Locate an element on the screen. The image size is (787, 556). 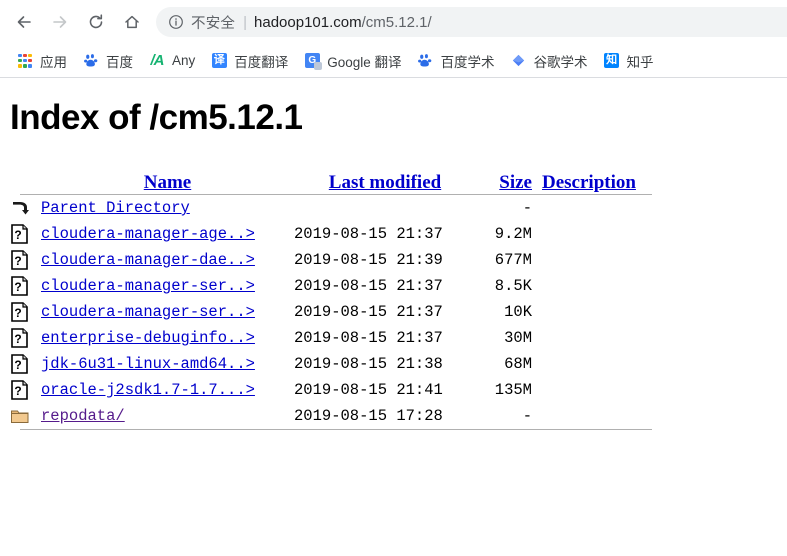
column-header-description: Description is located at coordinates (584, 183).